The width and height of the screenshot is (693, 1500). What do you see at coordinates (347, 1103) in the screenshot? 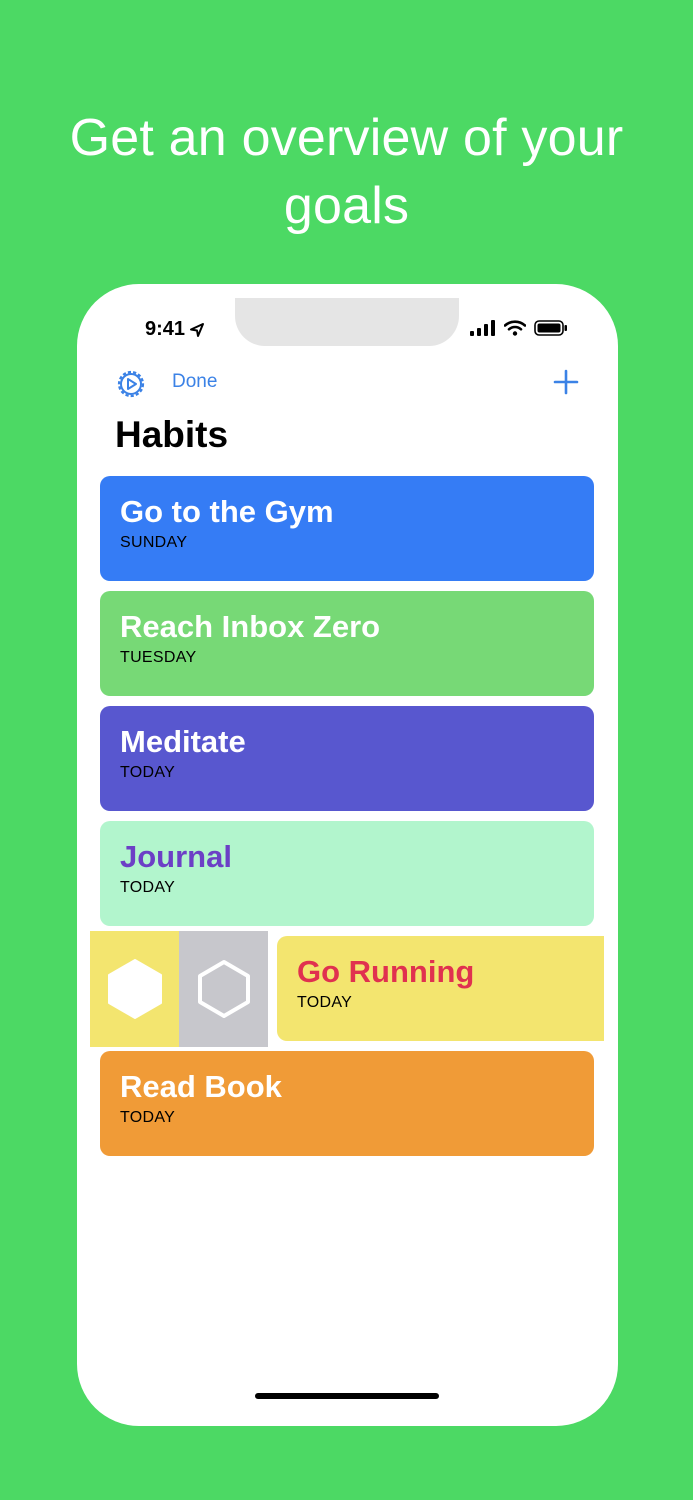
I see `habit-card-read-book: Read Book TODAY` at bounding box center [347, 1103].